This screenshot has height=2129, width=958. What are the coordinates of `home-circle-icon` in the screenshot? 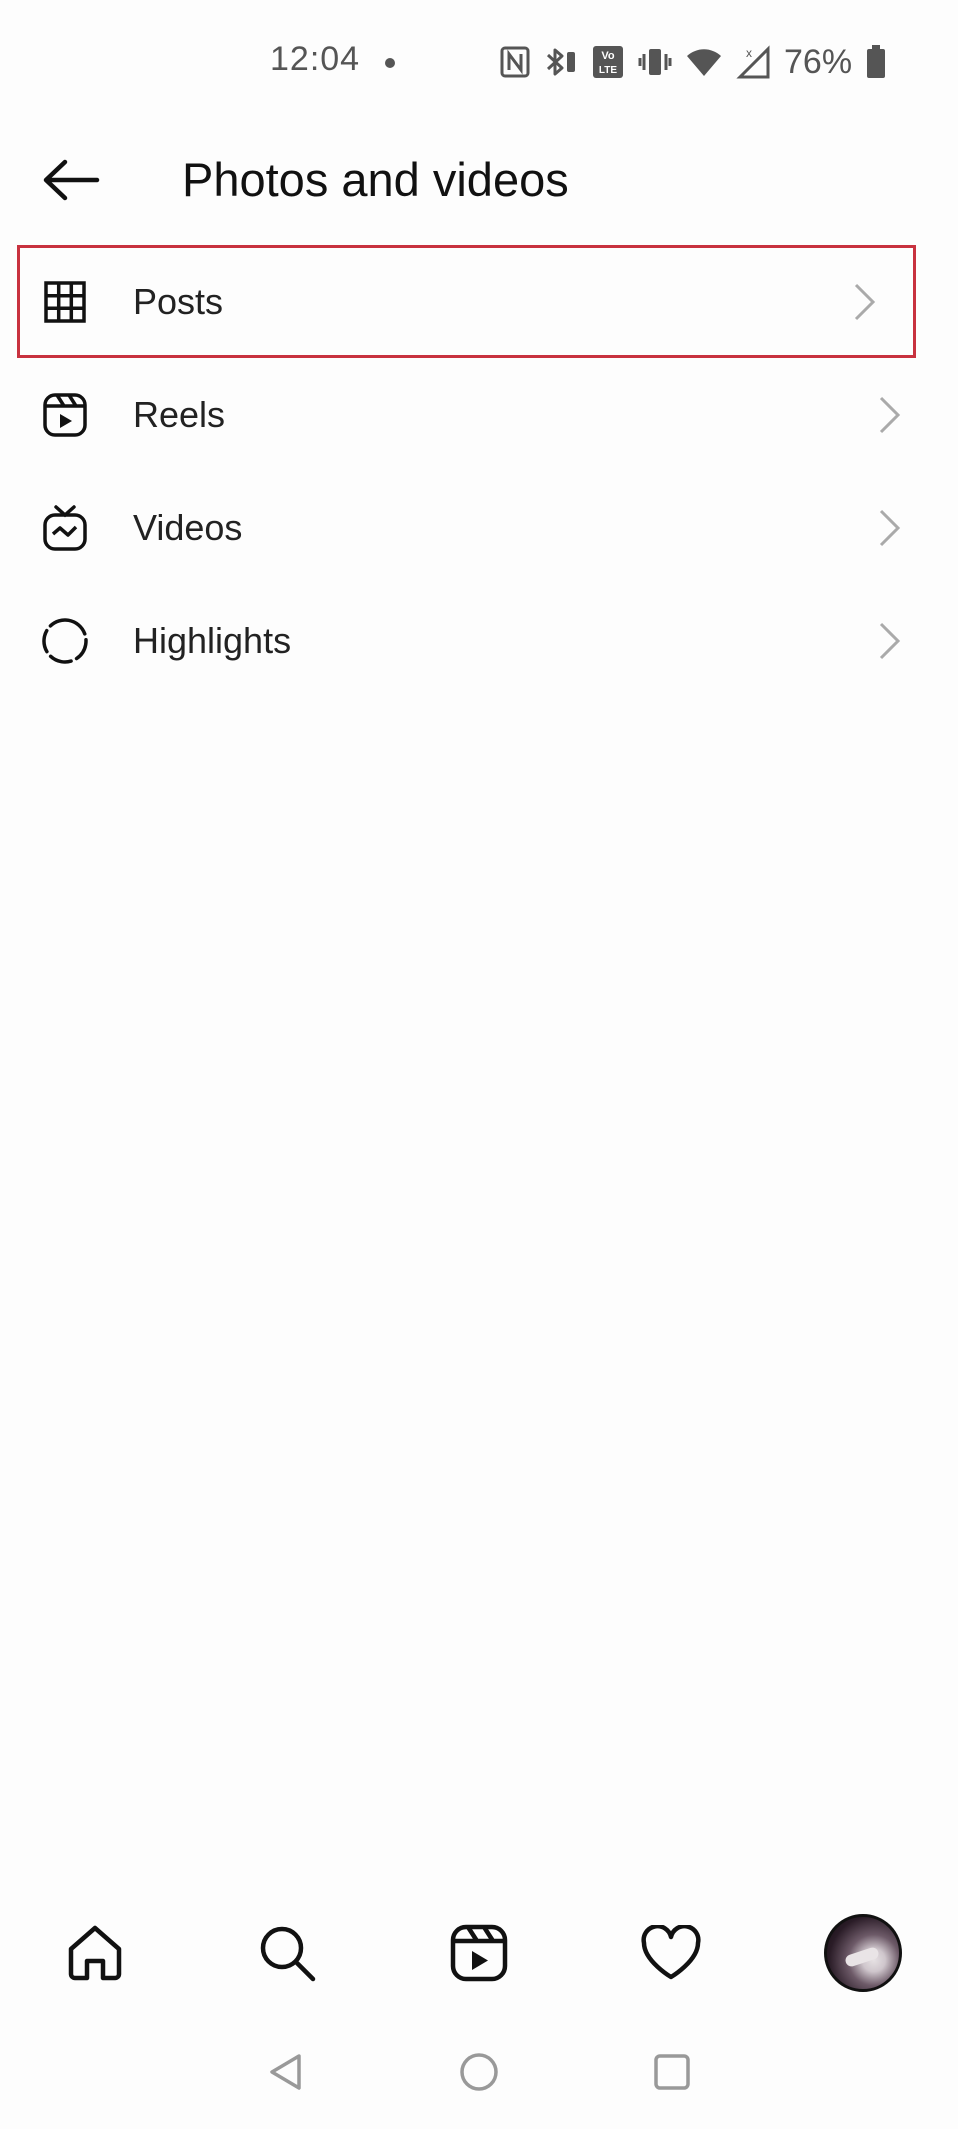 It's located at (479, 2072).